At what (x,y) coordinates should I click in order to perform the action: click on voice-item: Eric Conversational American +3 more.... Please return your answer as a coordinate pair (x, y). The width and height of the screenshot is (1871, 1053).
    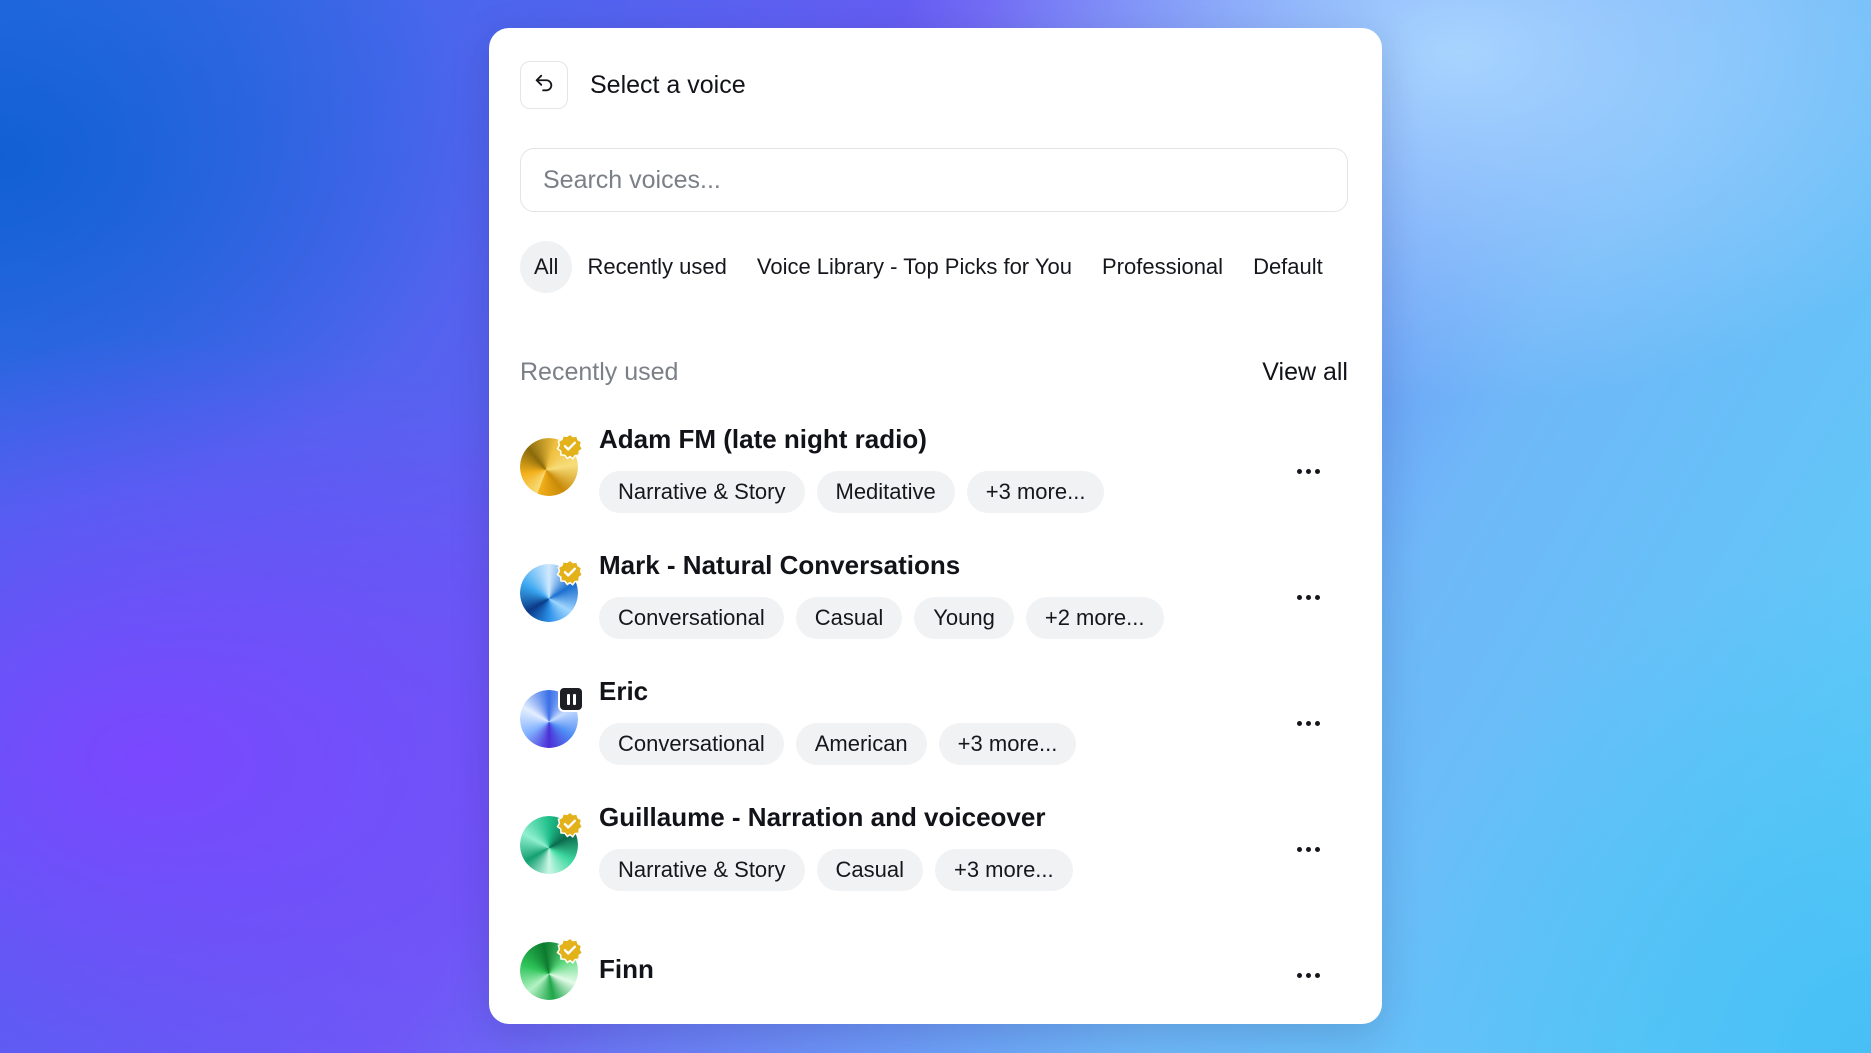
    Looking at the image, I should click on (934, 721).